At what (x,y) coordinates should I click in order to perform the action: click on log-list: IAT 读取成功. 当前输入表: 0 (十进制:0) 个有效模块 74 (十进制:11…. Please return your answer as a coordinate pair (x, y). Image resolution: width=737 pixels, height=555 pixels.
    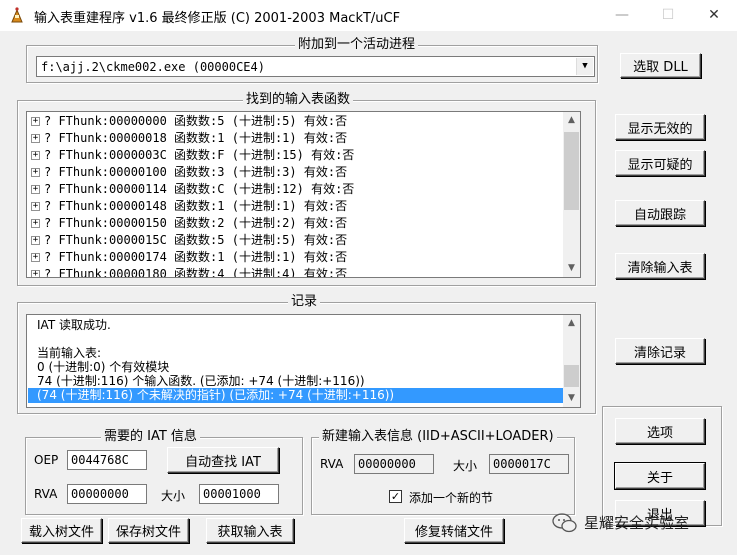
    Looking at the image, I should click on (303, 361).